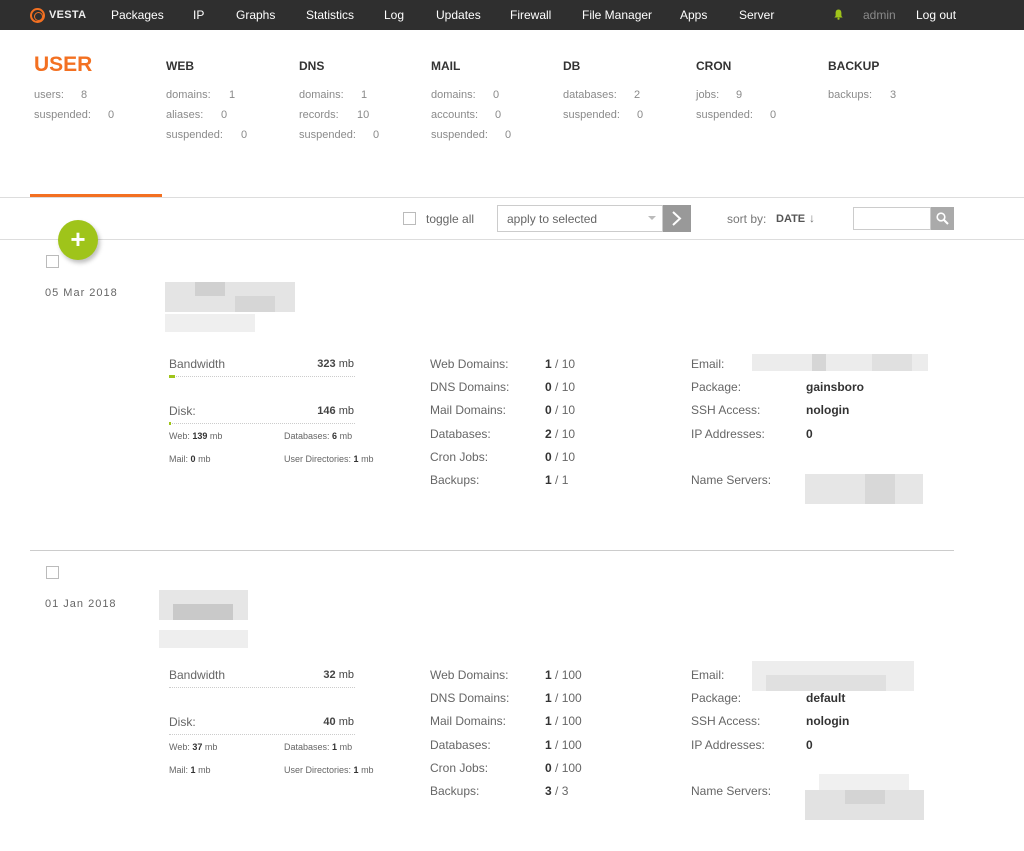 The image size is (1024, 851). I want to click on disk-value: 146 mb, so click(335, 411).